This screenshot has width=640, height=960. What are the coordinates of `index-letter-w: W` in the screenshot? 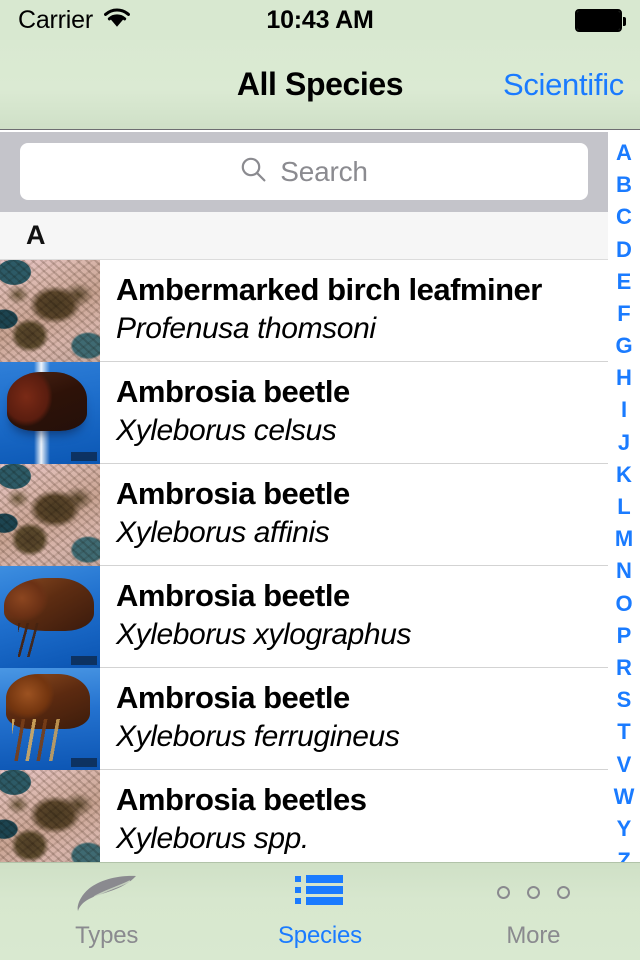 It's located at (624, 796).